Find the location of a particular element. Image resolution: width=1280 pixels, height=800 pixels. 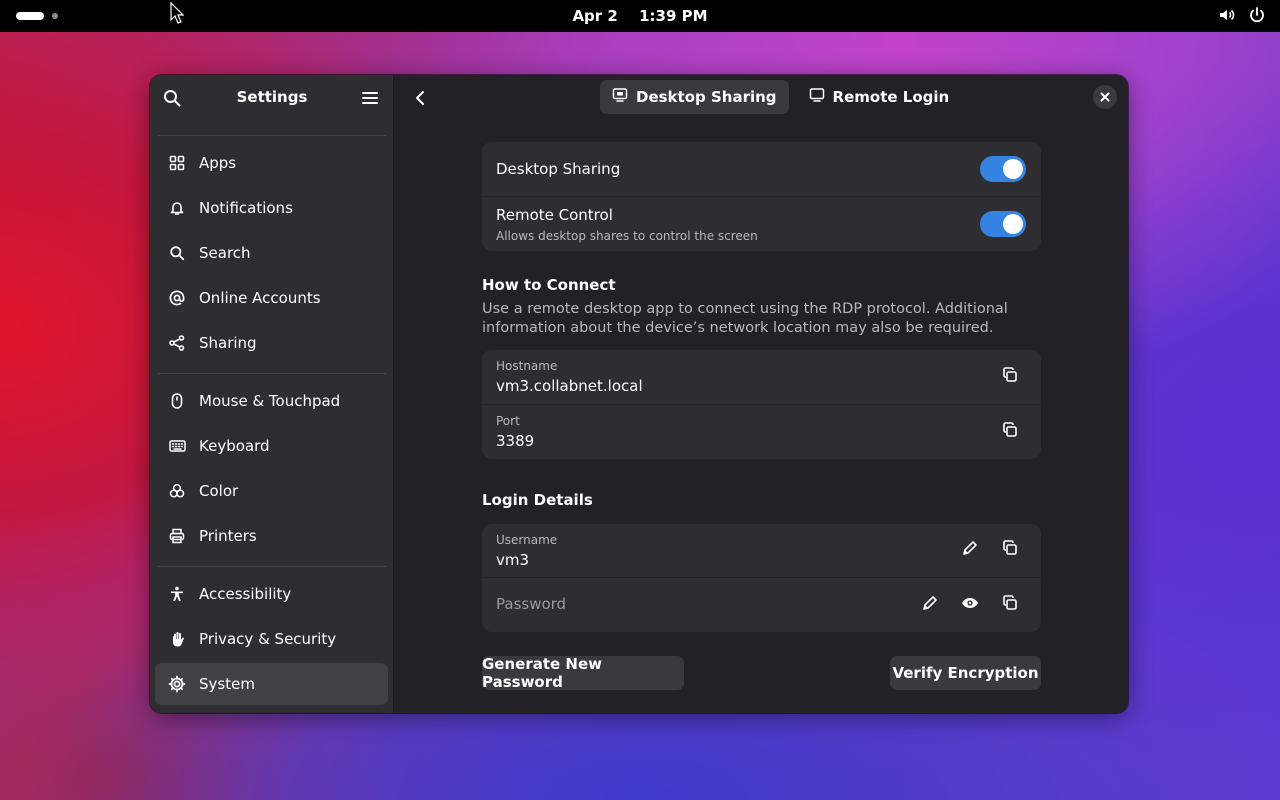

remote-control-switch is located at coordinates (1003, 224).